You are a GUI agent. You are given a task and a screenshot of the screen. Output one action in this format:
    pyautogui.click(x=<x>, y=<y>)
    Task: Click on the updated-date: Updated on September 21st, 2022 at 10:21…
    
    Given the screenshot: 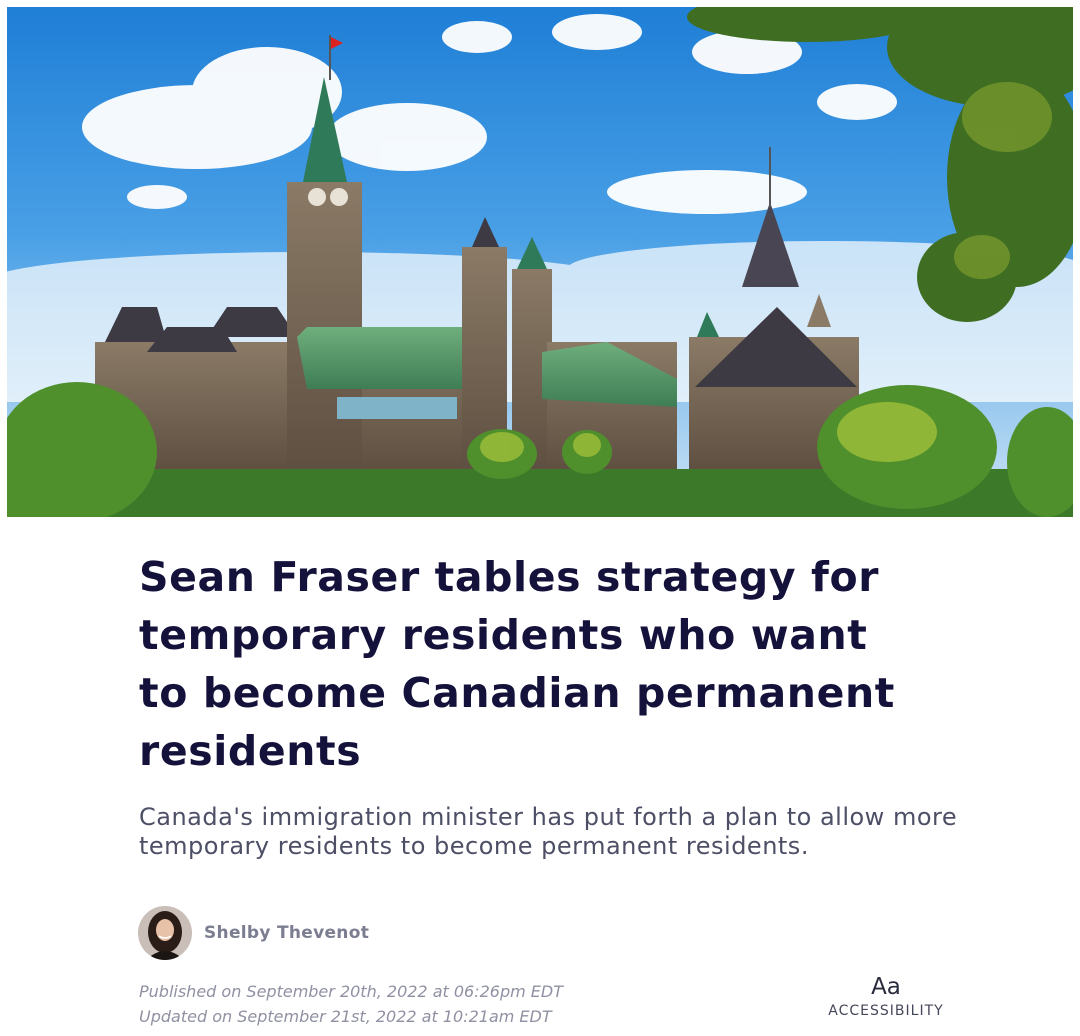 What is the action you would take?
    pyautogui.click(x=345, y=1016)
    